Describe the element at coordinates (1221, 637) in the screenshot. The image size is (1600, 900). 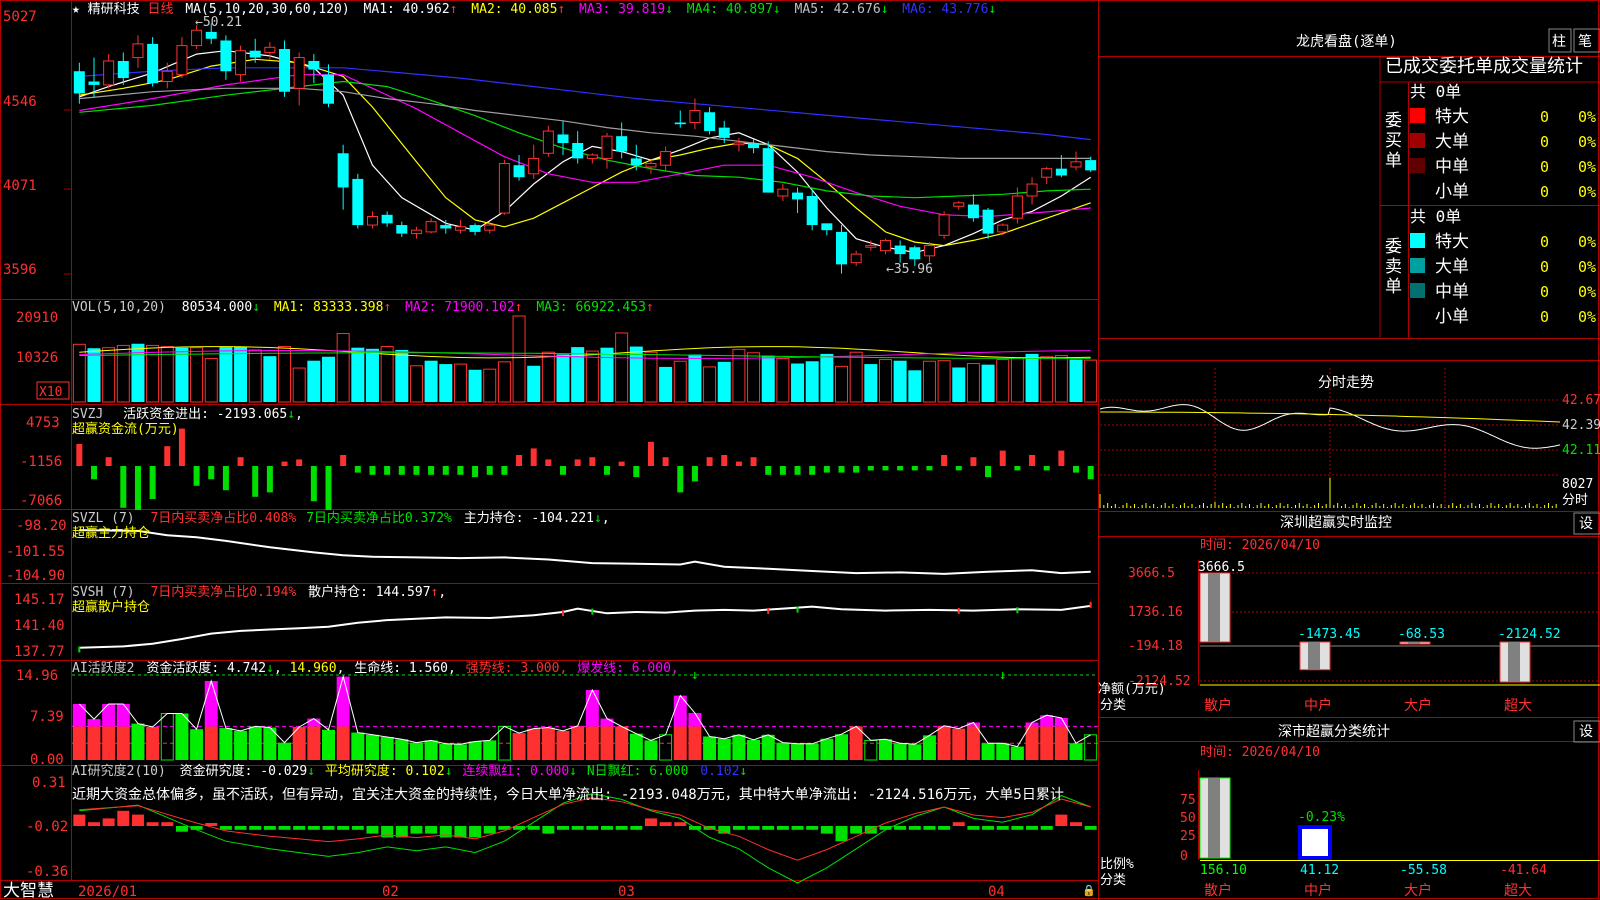
I see `monitor-bar-0: 3666.5 散户` at that location.